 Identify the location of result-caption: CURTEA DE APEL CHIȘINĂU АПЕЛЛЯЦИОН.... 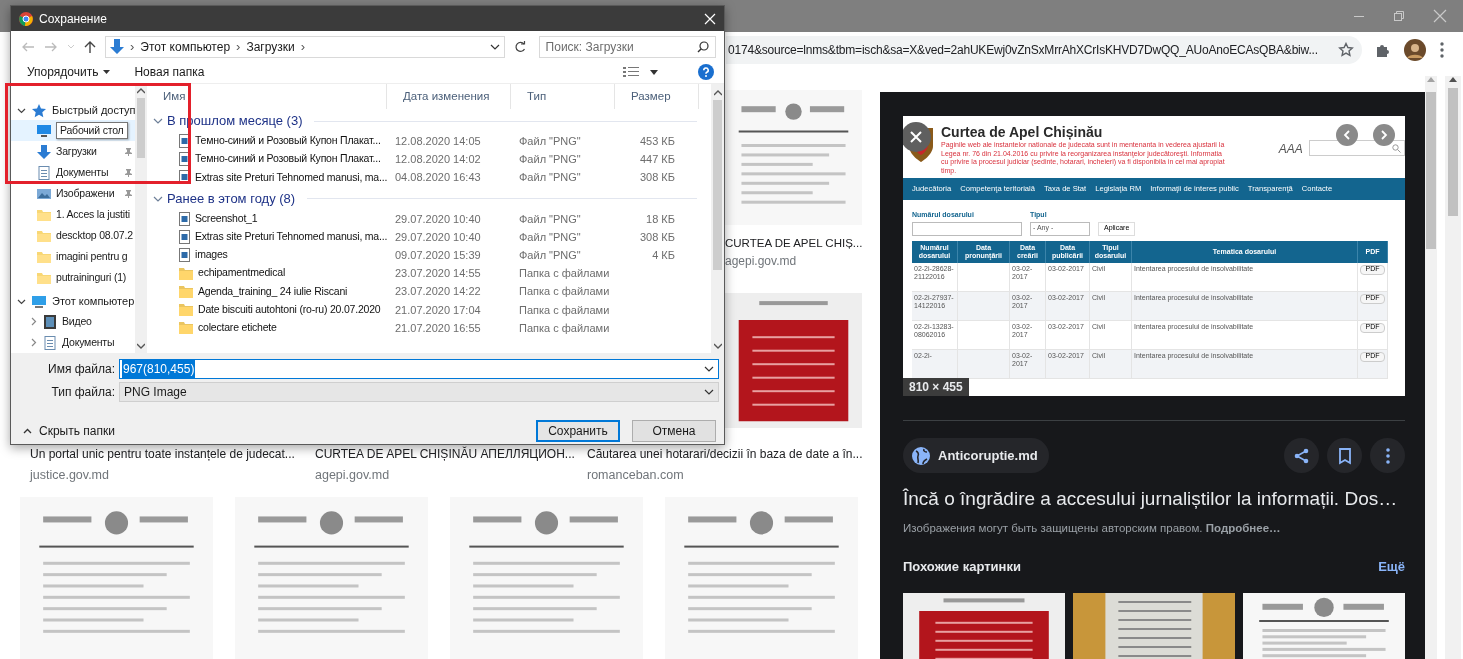
(445, 454).